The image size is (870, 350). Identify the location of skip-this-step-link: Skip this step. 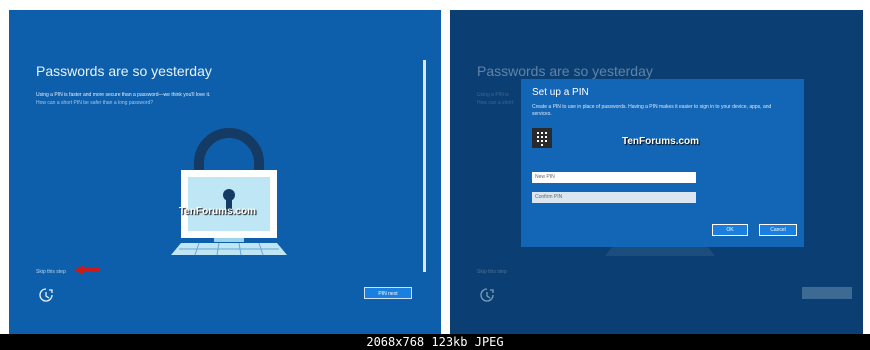
(51, 272).